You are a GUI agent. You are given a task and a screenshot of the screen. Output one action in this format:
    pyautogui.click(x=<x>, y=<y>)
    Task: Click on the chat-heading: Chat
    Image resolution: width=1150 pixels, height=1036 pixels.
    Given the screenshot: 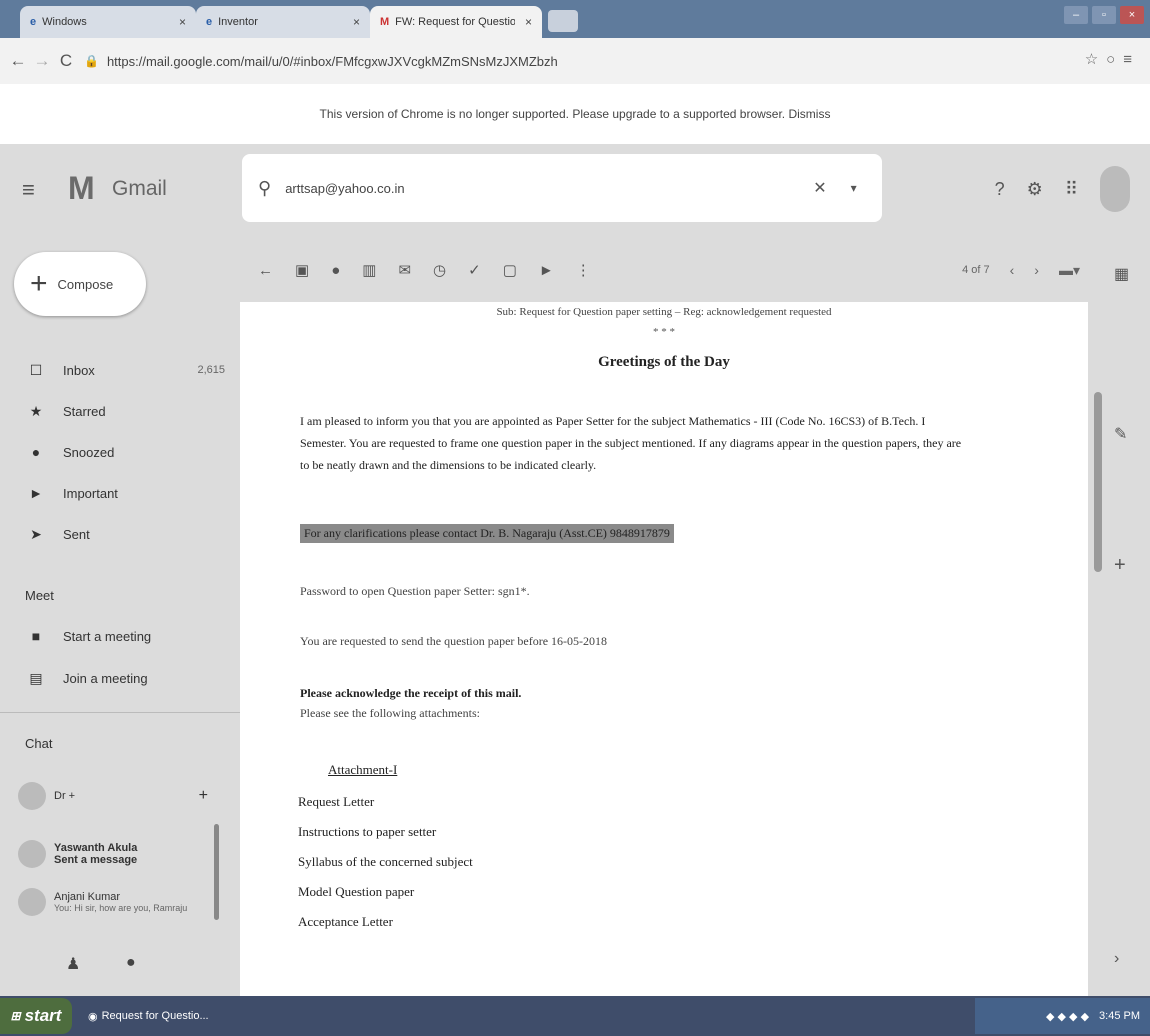 What is the action you would take?
    pyautogui.click(x=39, y=743)
    